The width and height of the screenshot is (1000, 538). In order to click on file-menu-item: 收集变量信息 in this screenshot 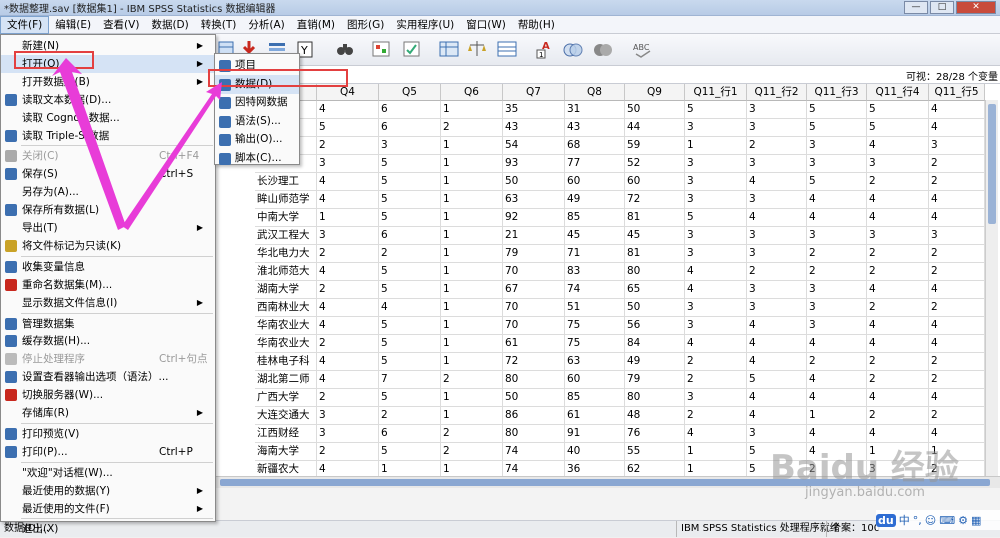, I will do `click(108, 267)`.